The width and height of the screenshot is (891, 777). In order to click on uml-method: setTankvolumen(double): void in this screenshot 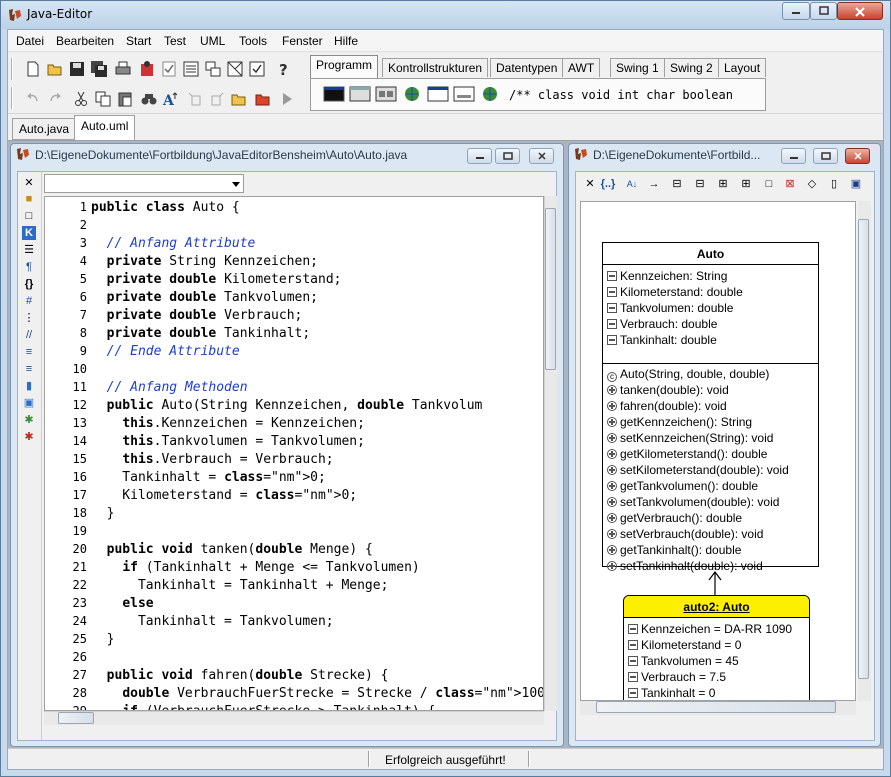, I will do `click(693, 502)`.